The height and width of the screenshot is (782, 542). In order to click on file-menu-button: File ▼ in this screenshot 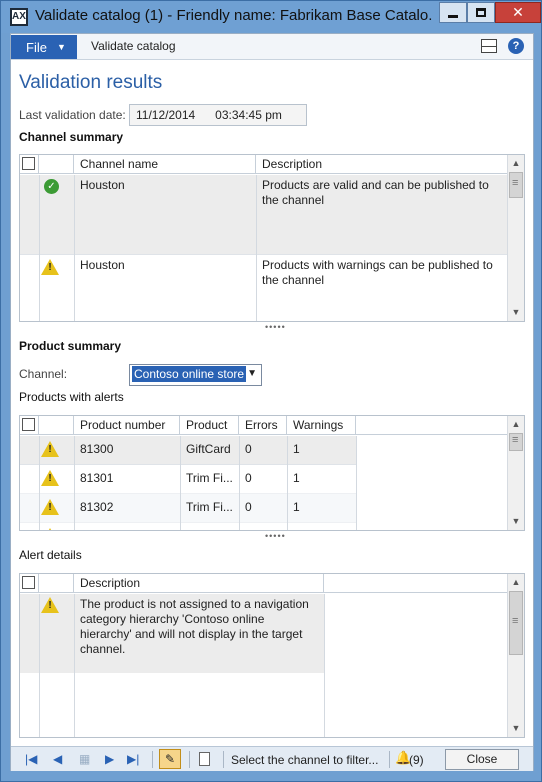, I will do `click(44, 47)`.